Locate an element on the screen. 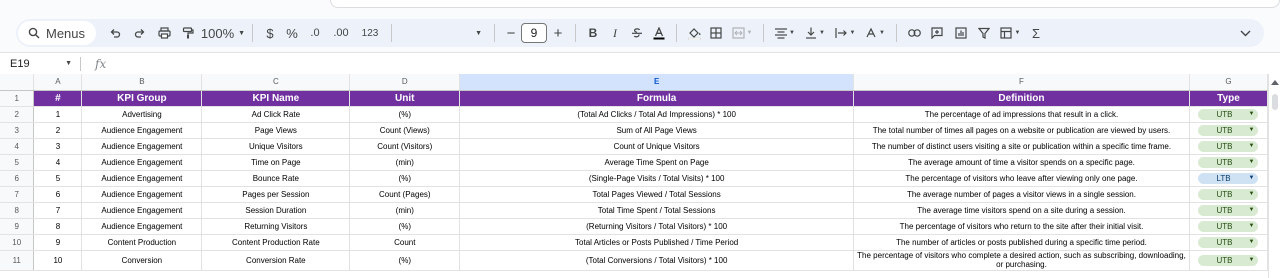 The image size is (1280, 278). insert-comment-button is located at coordinates (937, 33).